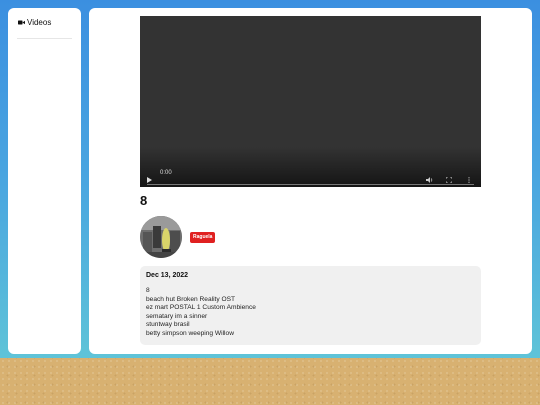  What do you see at coordinates (144, 200) in the screenshot?
I see `video-title: 8` at bounding box center [144, 200].